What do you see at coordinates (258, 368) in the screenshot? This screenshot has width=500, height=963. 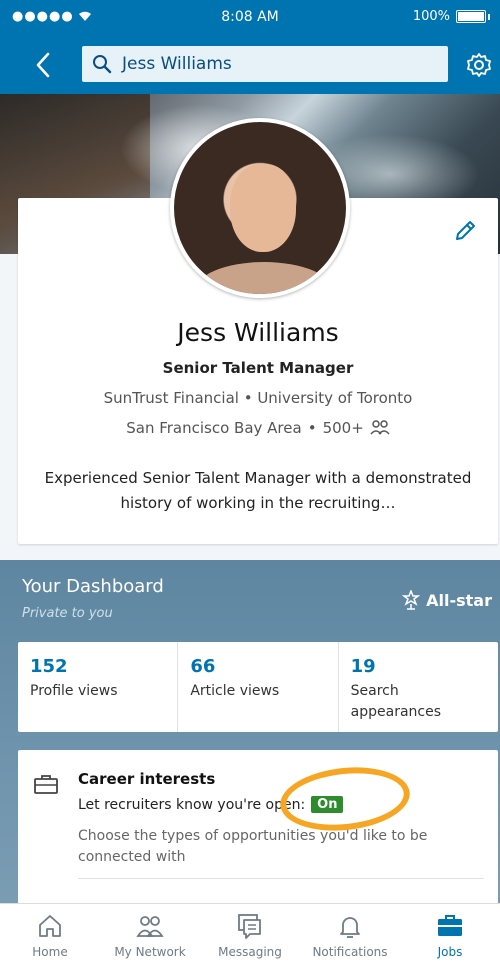 I see `profile-headline: Senior Talent Manager` at bounding box center [258, 368].